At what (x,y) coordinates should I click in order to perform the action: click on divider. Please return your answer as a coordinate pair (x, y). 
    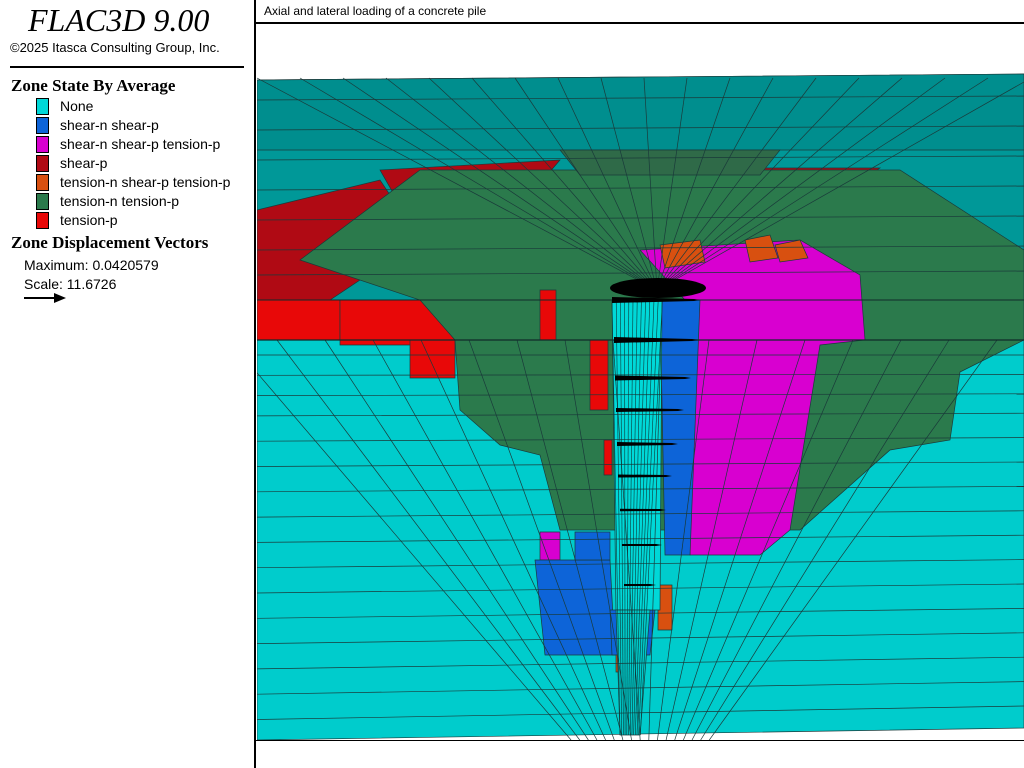
    Looking at the image, I should click on (127, 67).